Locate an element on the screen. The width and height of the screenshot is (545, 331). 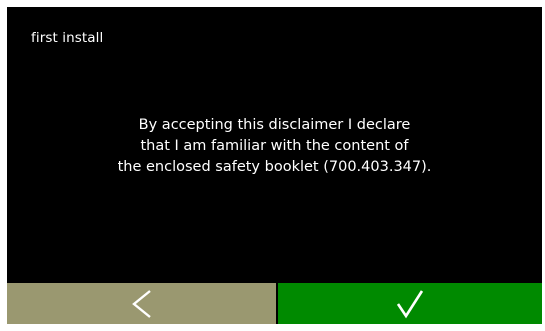
page-title: first install is located at coordinates (67, 38).